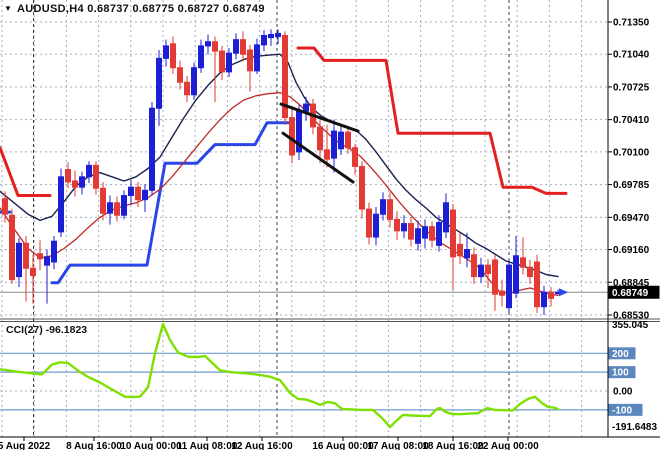 The height and width of the screenshot is (450, 660). Describe the element at coordinates (620, 354) in the screenshot. I see `cci-level-badge-label: 200` at that location.